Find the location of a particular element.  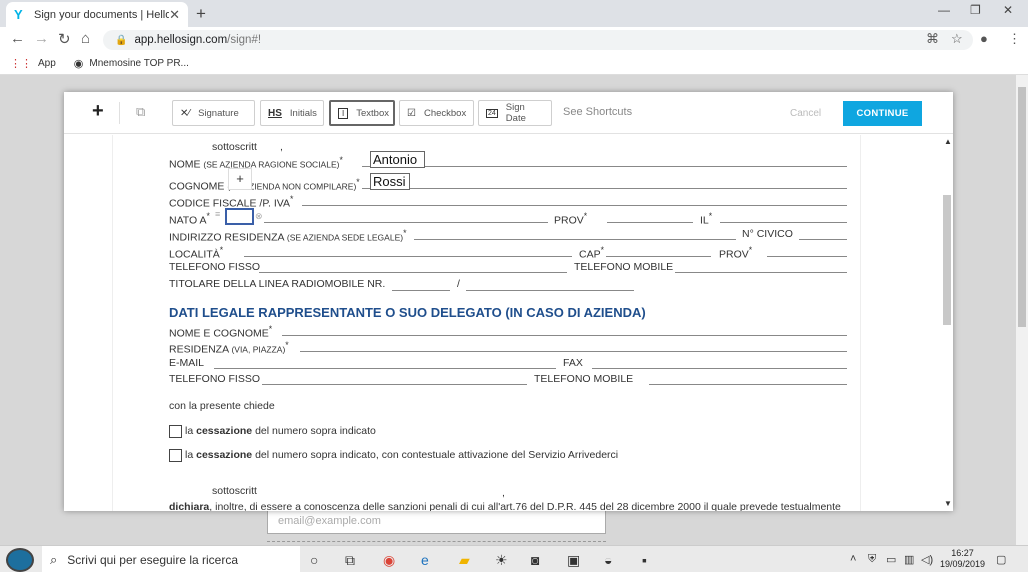

app-icon: ▪ is located at coordinates (644, 560).